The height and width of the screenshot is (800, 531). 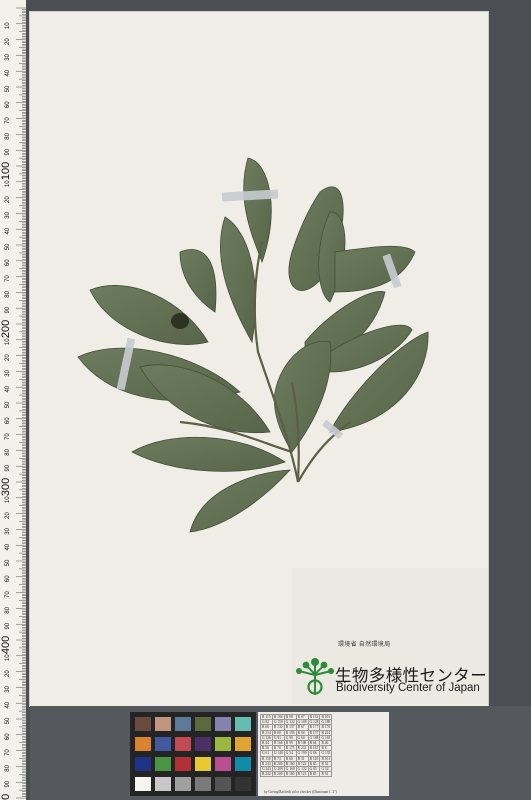 I want to click on calibration-cell: G 126, so click(x=266, y=738).